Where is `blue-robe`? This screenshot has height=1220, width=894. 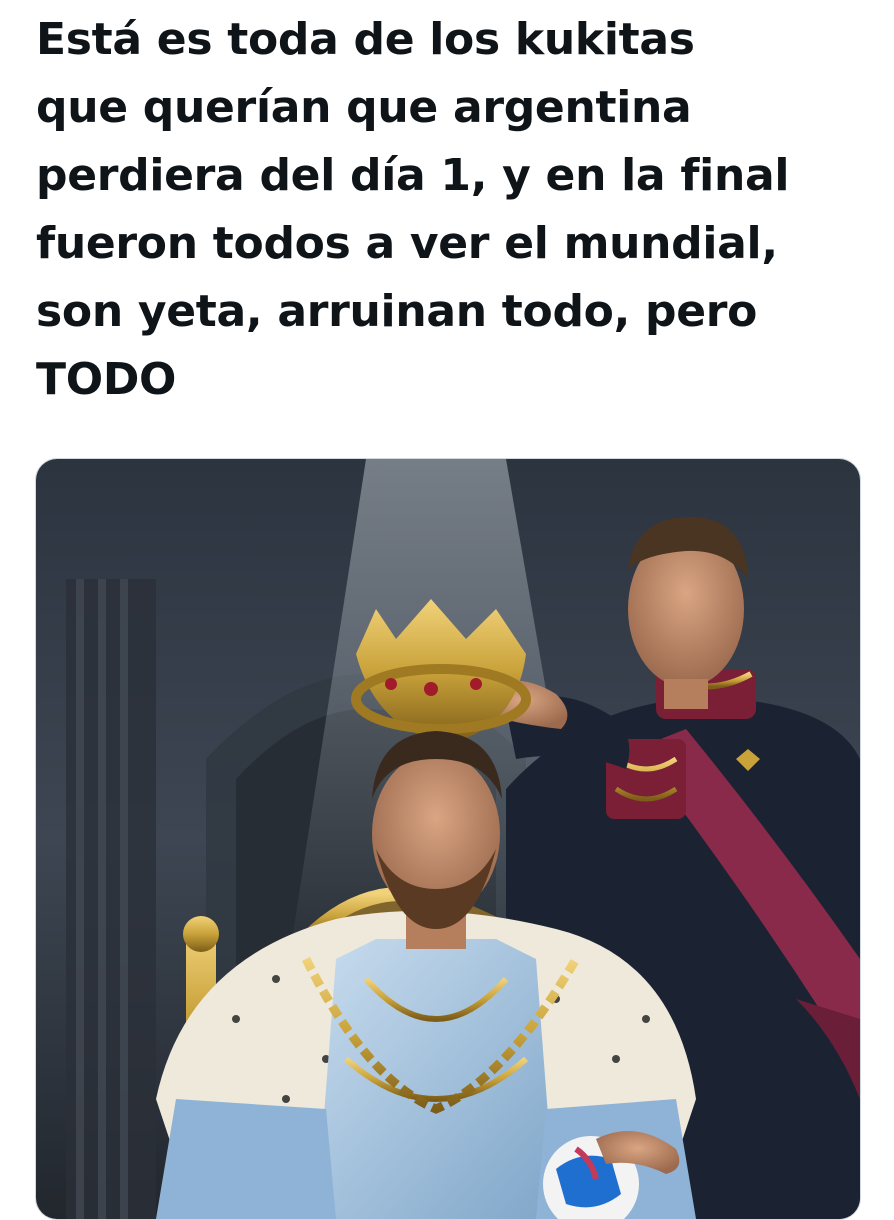 blue-robe is located at coordinates (436, 1079).